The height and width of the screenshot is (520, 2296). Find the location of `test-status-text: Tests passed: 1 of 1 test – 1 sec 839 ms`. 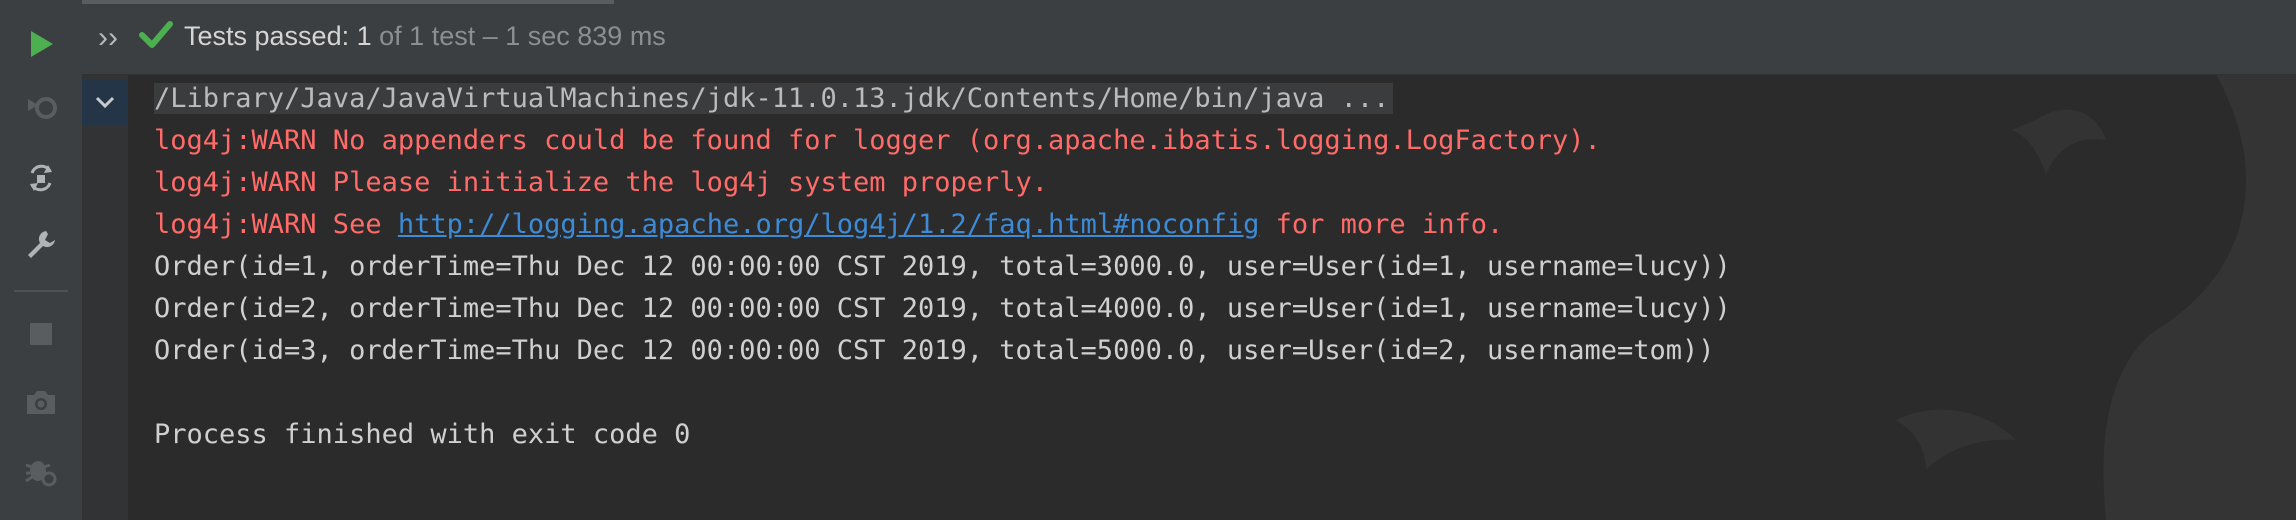

test-status-text: Tests passed: 1 of 1 test – 1 sec 839 ms is located at coordinates (425, 36).